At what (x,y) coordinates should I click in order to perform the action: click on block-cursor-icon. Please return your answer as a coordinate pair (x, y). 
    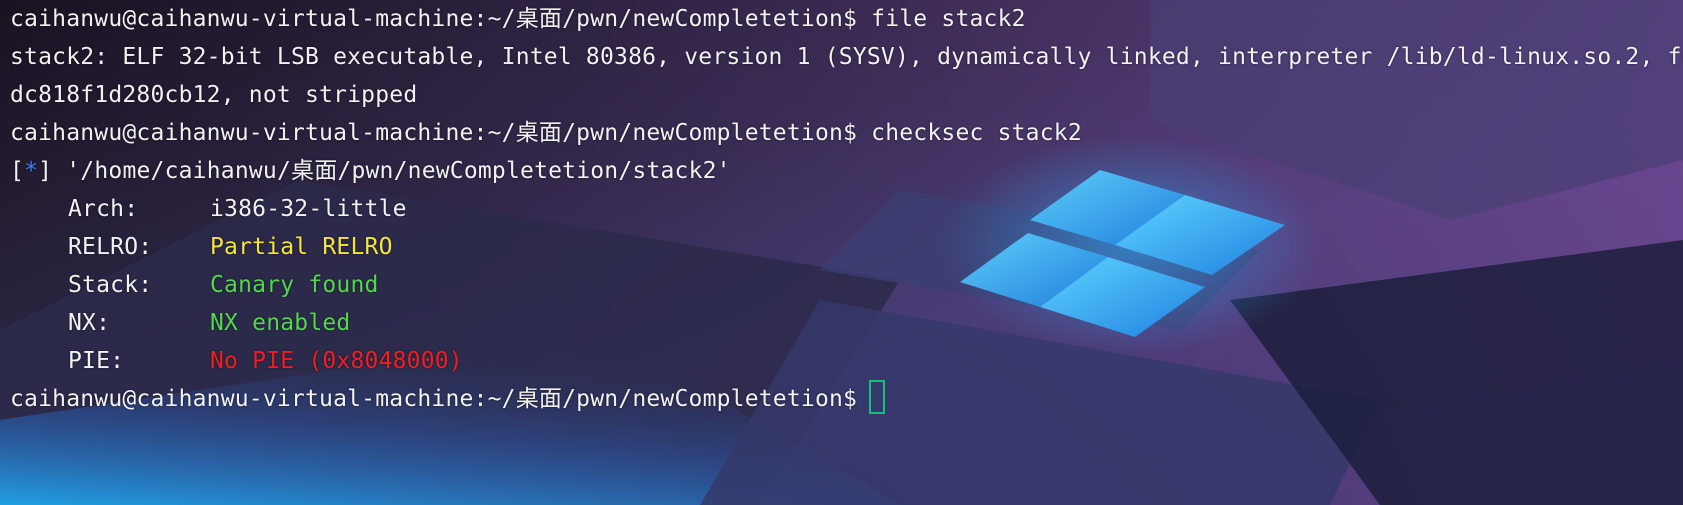
    Looking at the image, I should click on (877, 397).